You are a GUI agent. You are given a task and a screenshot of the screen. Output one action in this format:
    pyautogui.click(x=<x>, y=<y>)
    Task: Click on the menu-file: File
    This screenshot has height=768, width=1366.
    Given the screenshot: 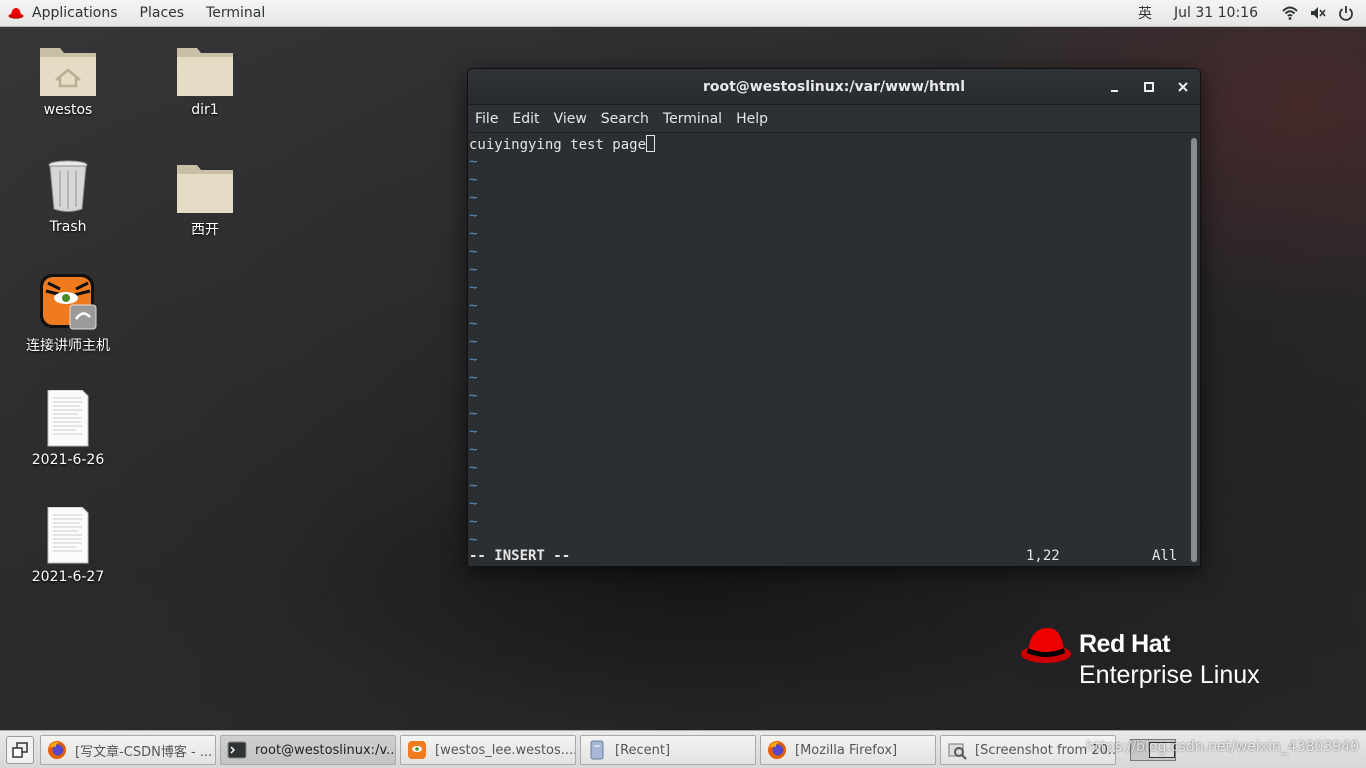 What is the action you would take?
    pyautogui.click(x=486, y=119)
    